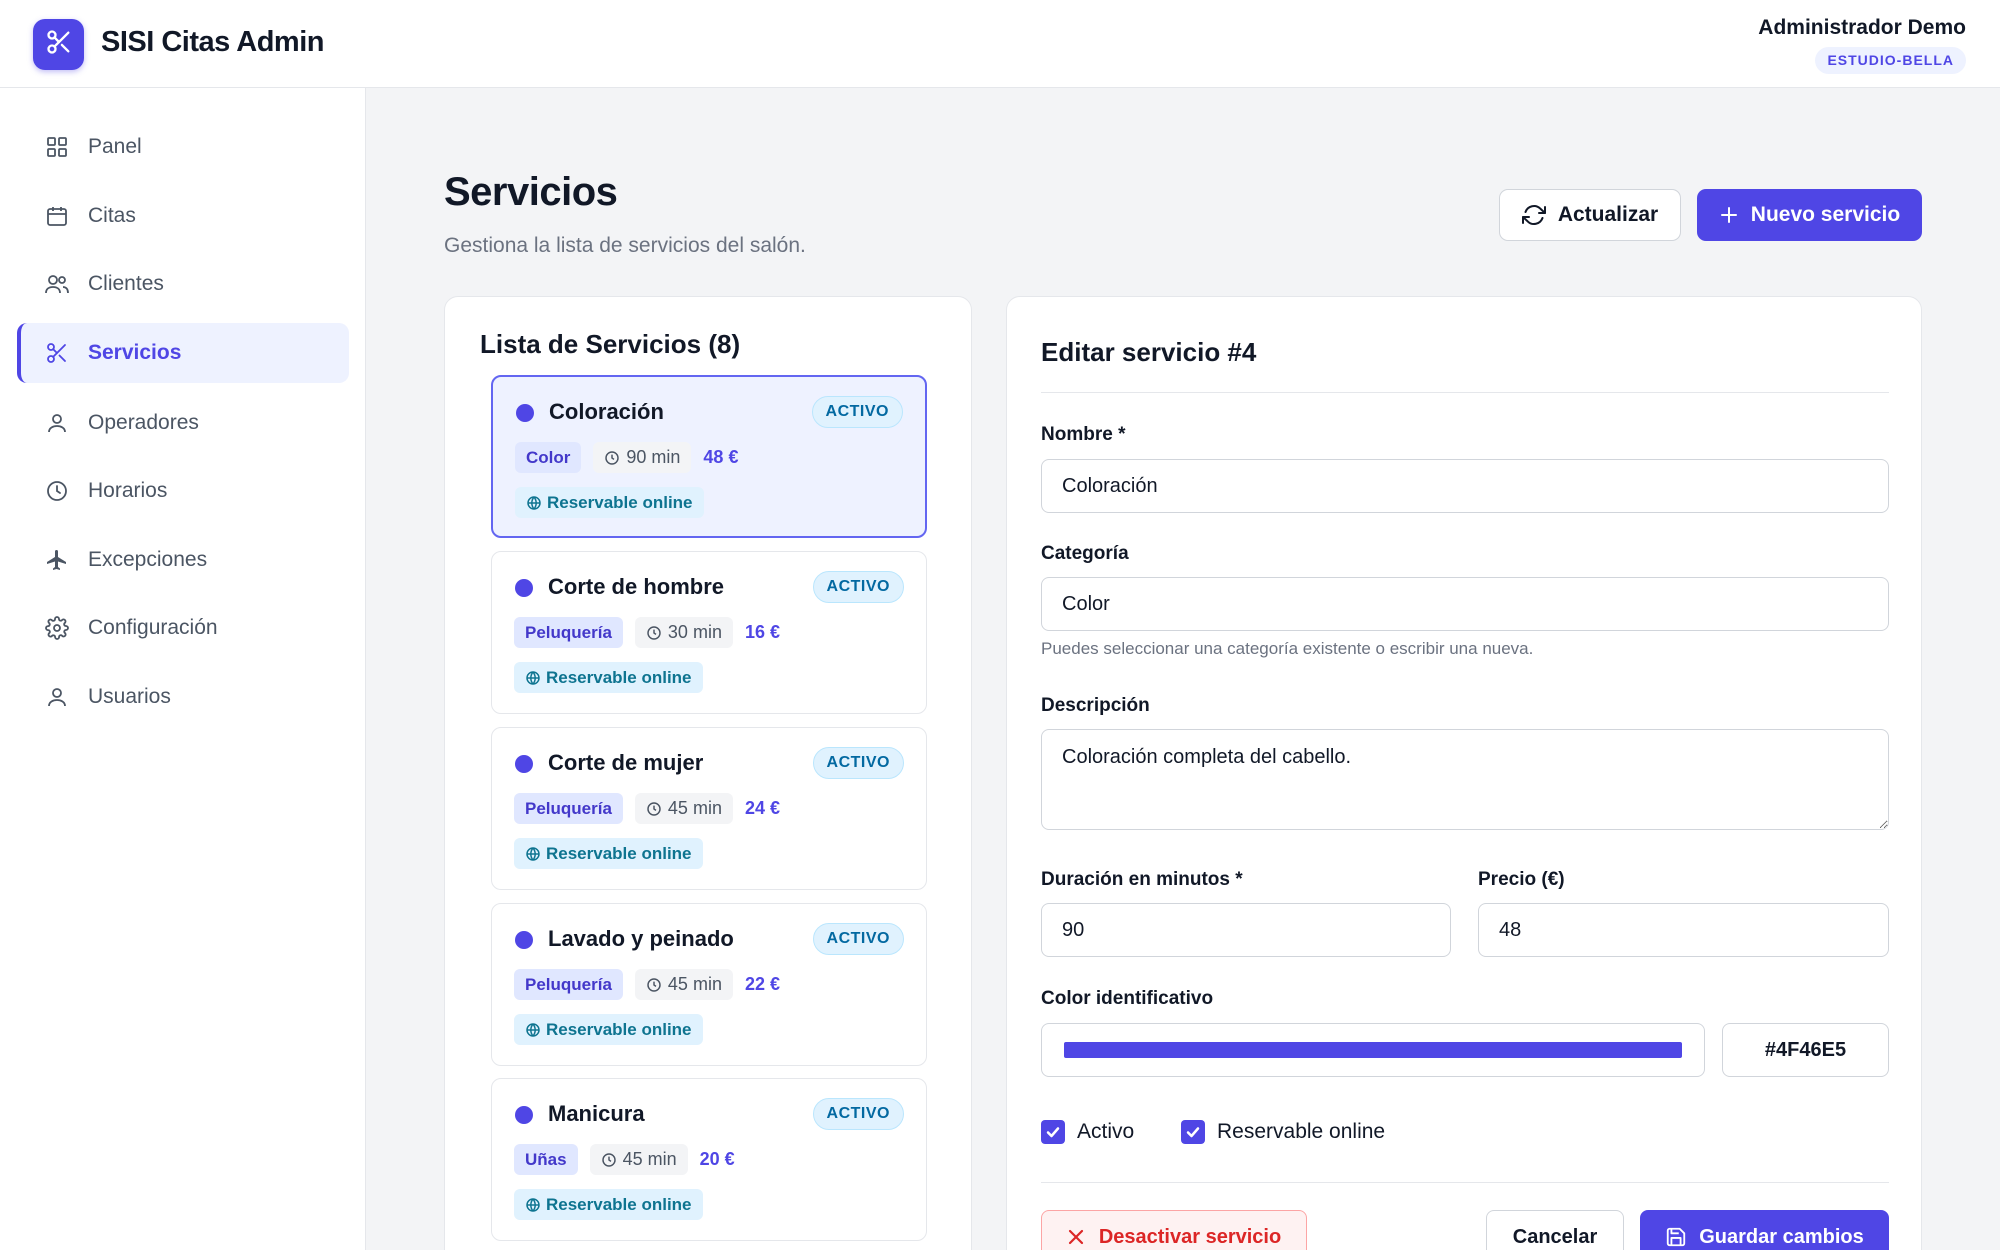 This screenshot has width=2000, height=1250. What do you see at coordinates (1301, 1131) in the screenshot?
I see `online-label: Reservable online` at bounding box center [1301, 1131].